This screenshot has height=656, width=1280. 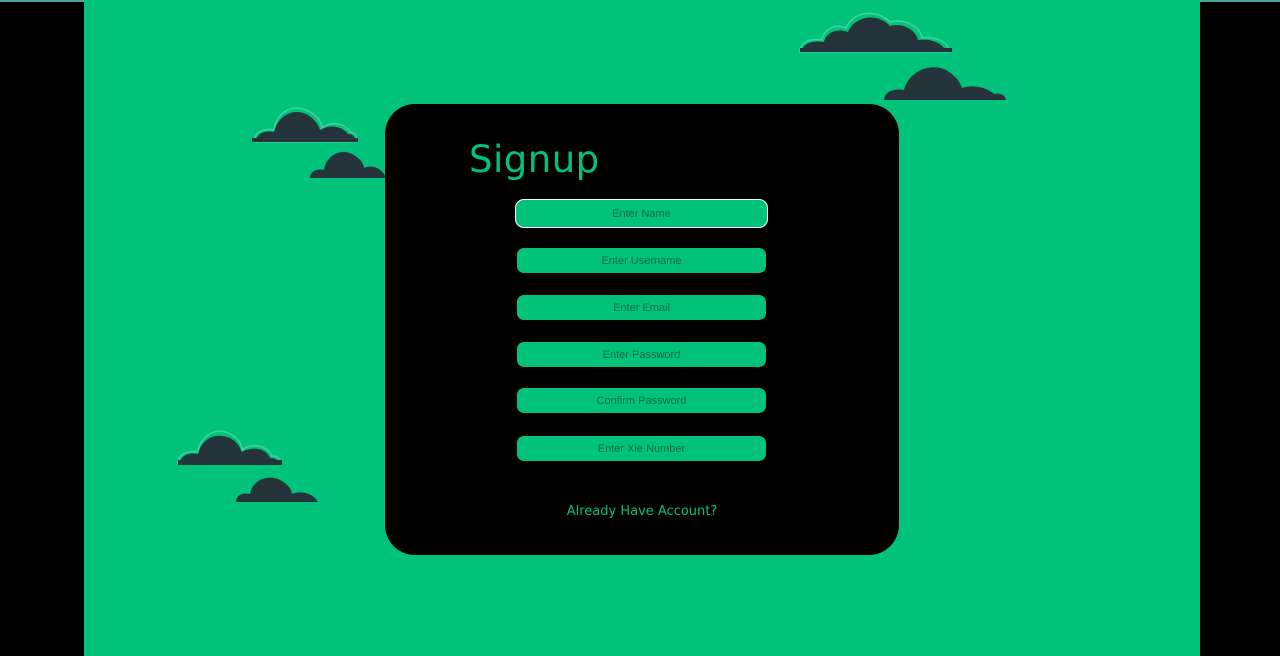 I want to click on page-title: Signup, so click(x=534, y=159).